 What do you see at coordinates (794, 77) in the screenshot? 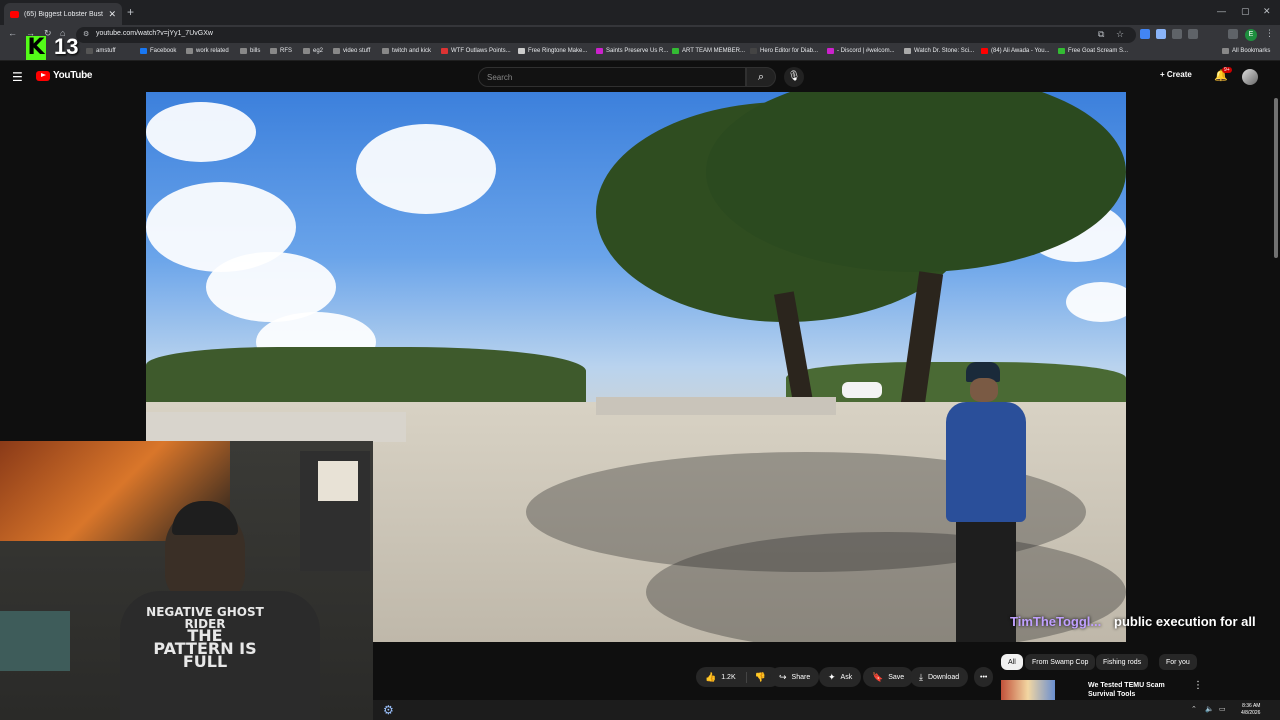
I see `voice-search-button: 🎙` at bounding box center [794, 77].